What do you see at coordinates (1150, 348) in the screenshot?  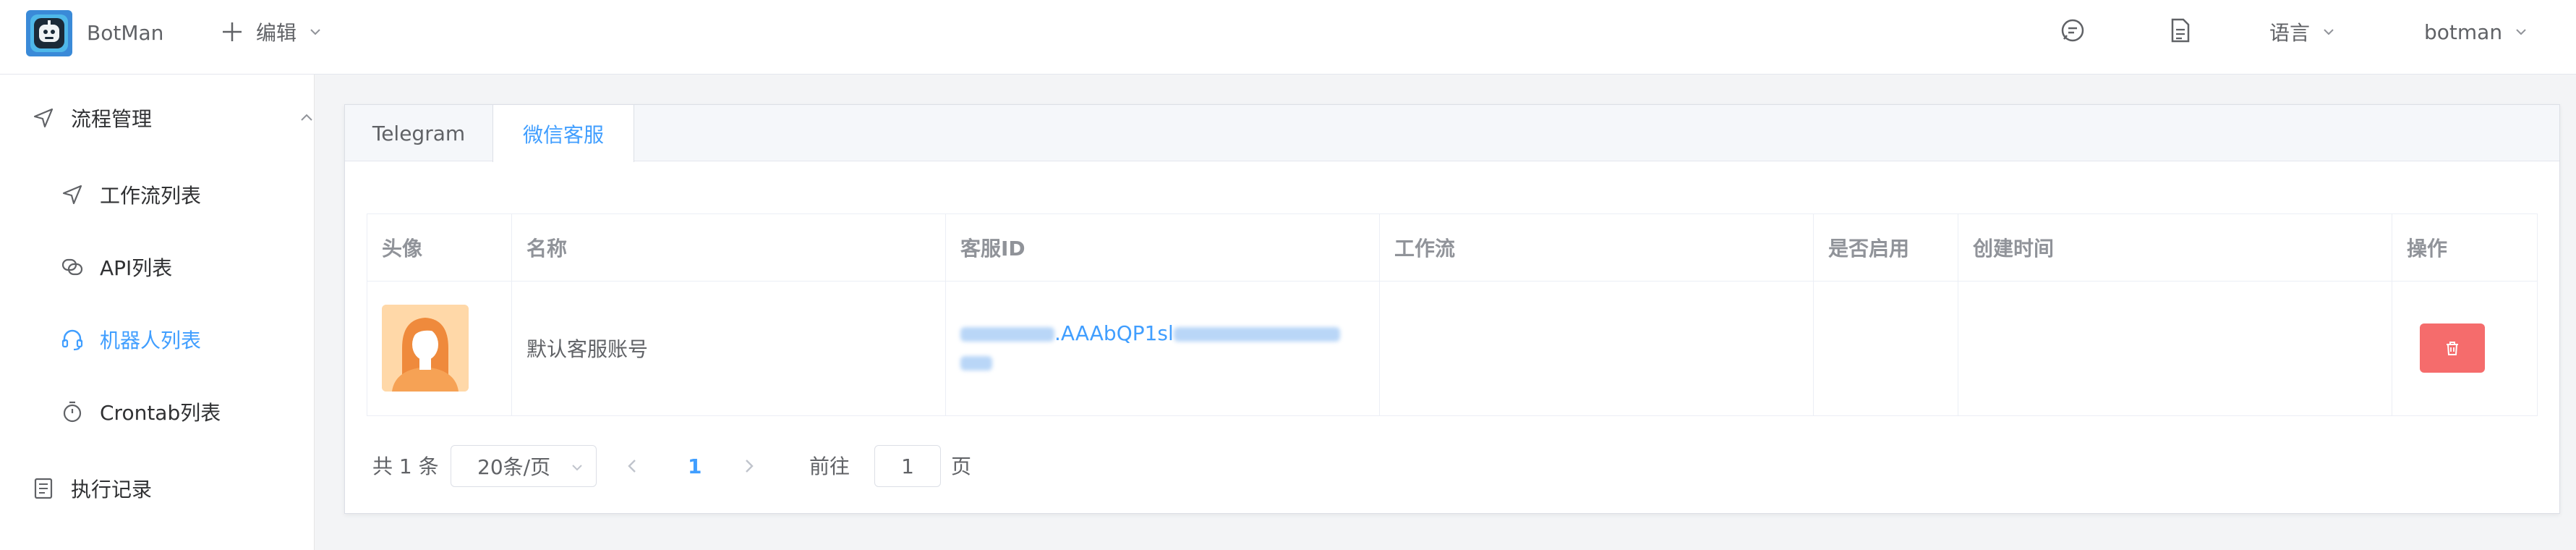 I see `service-id-link: .AAAbQP1sl` at bounding box center [1150, 348].